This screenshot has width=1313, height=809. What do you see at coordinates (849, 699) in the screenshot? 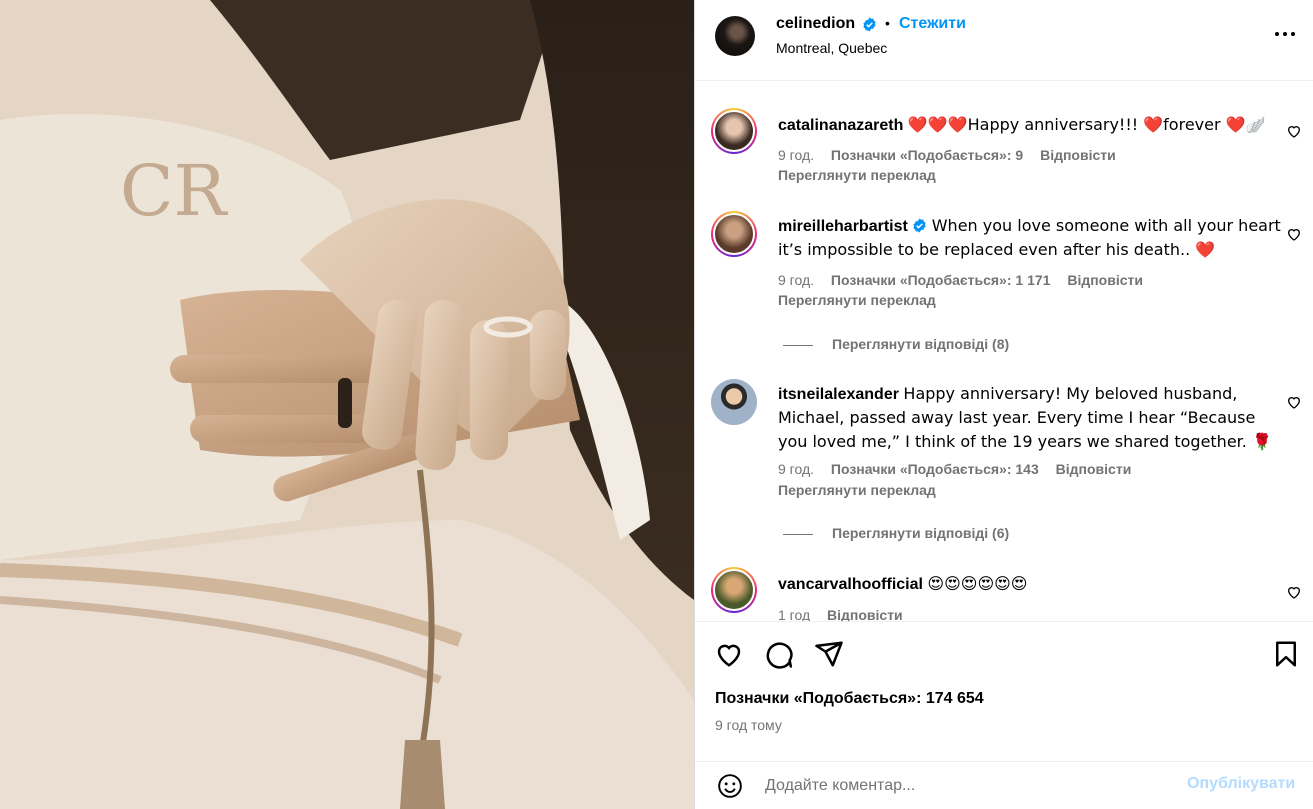
I see `post-like-count: Позначки «Подобається»: 174 654` at bounding box center [849, 699].